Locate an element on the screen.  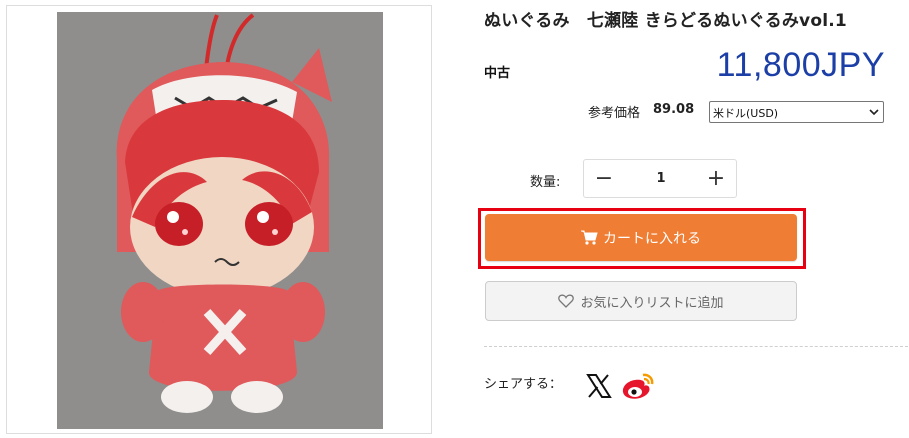
add-to-cart-button: カートに入れる is located at coordinates (641, 237).